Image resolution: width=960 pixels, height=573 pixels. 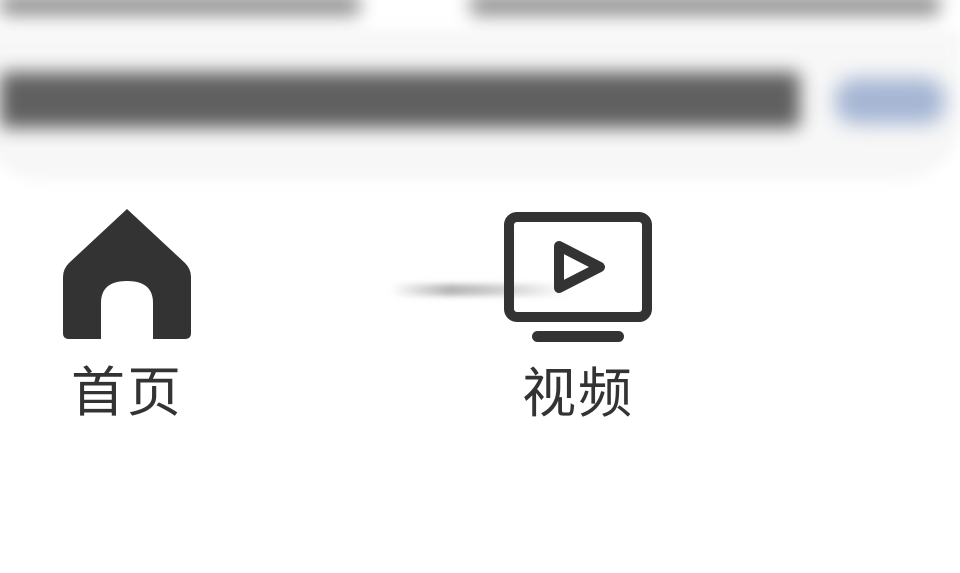 What do you see at coordinates (578, 393) in the screenshot?
I see `tab-label: 视频` at bounding box center [578, 393].